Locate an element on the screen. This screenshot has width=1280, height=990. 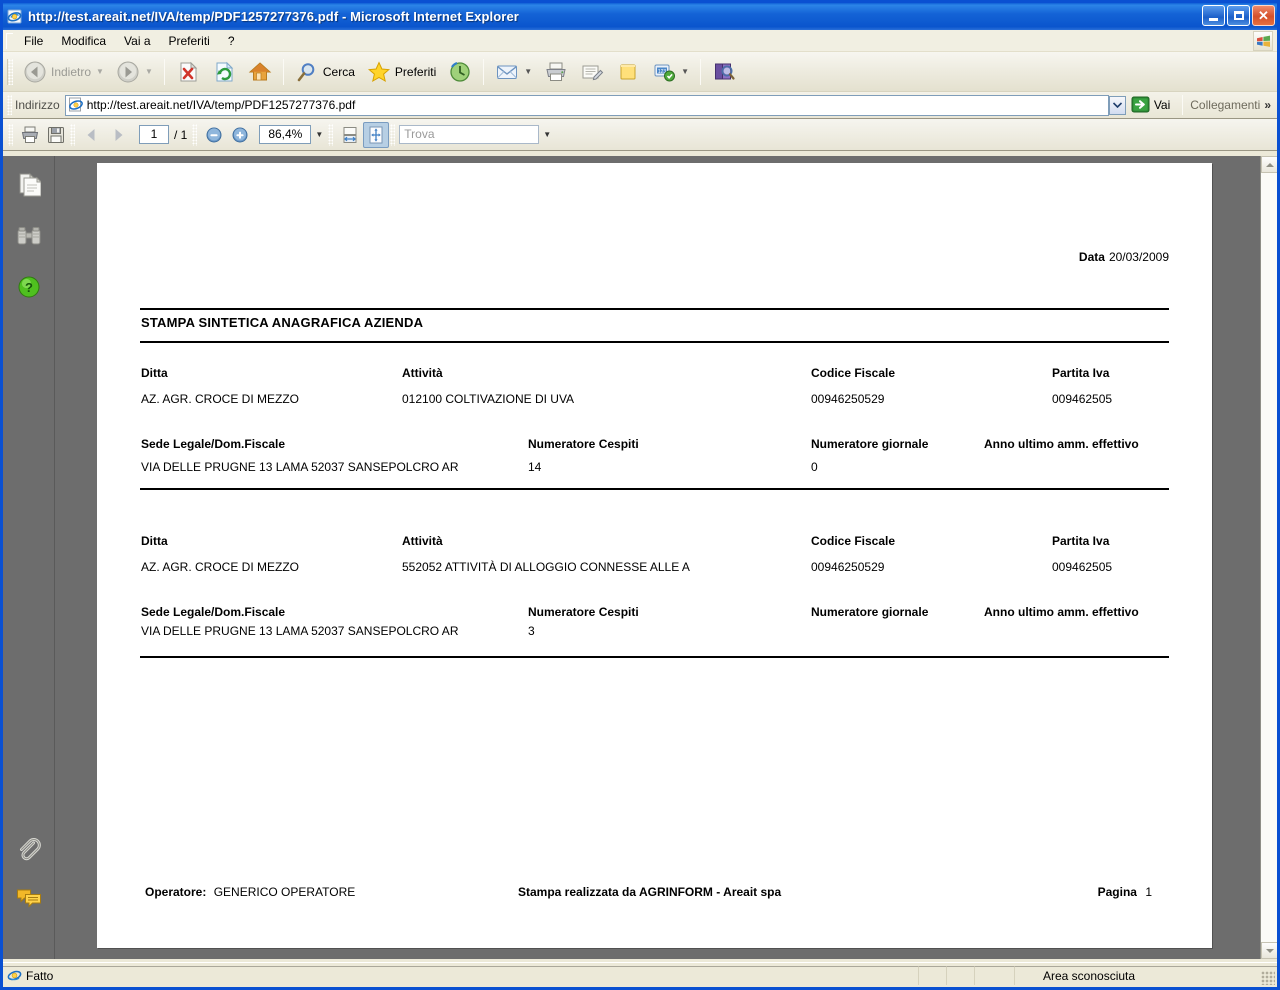
address-favicon-icon is located at coordinates (75, 104).